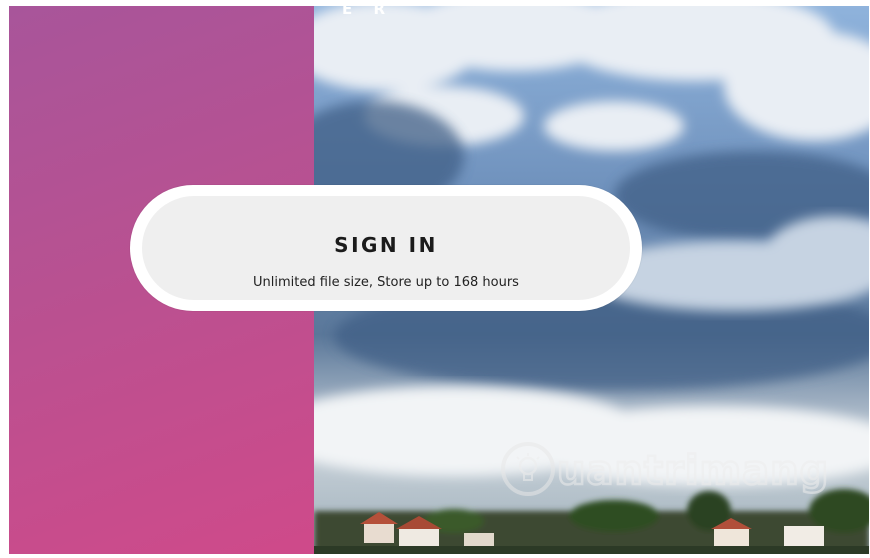  I want to click on brand-logo-fragment: E R, so click(368, 12).